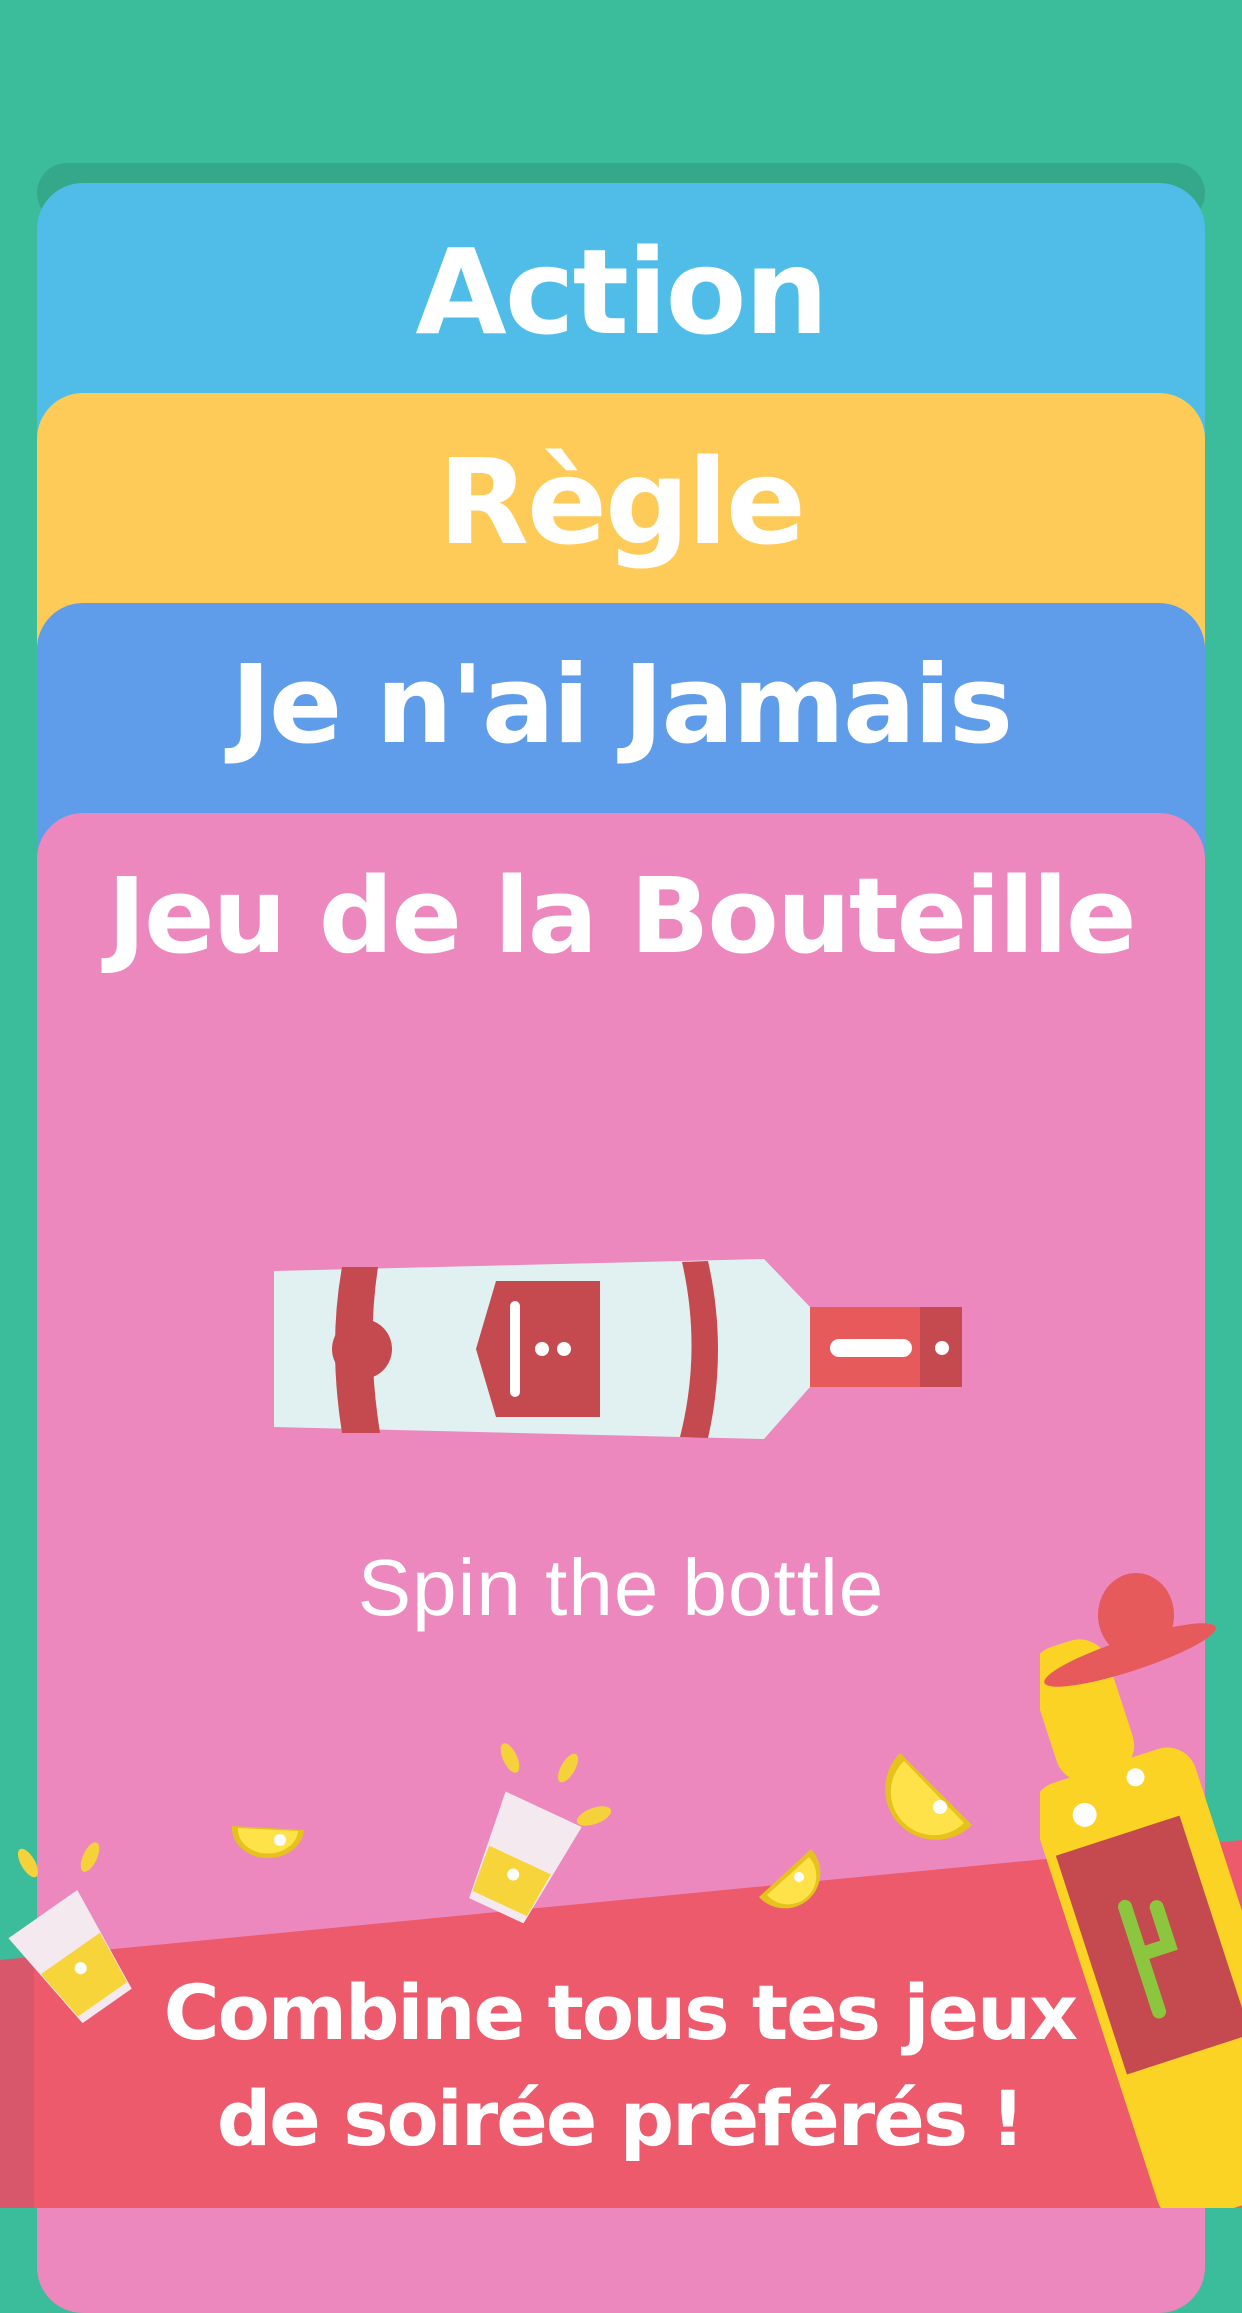 Image resolution: width=1242 pixels, height=2313 pixels. Describe the element at coordinates (621, 916) in the screenshot. I see `card-bouteille-title: Jeu de la Bouteille` at that location.